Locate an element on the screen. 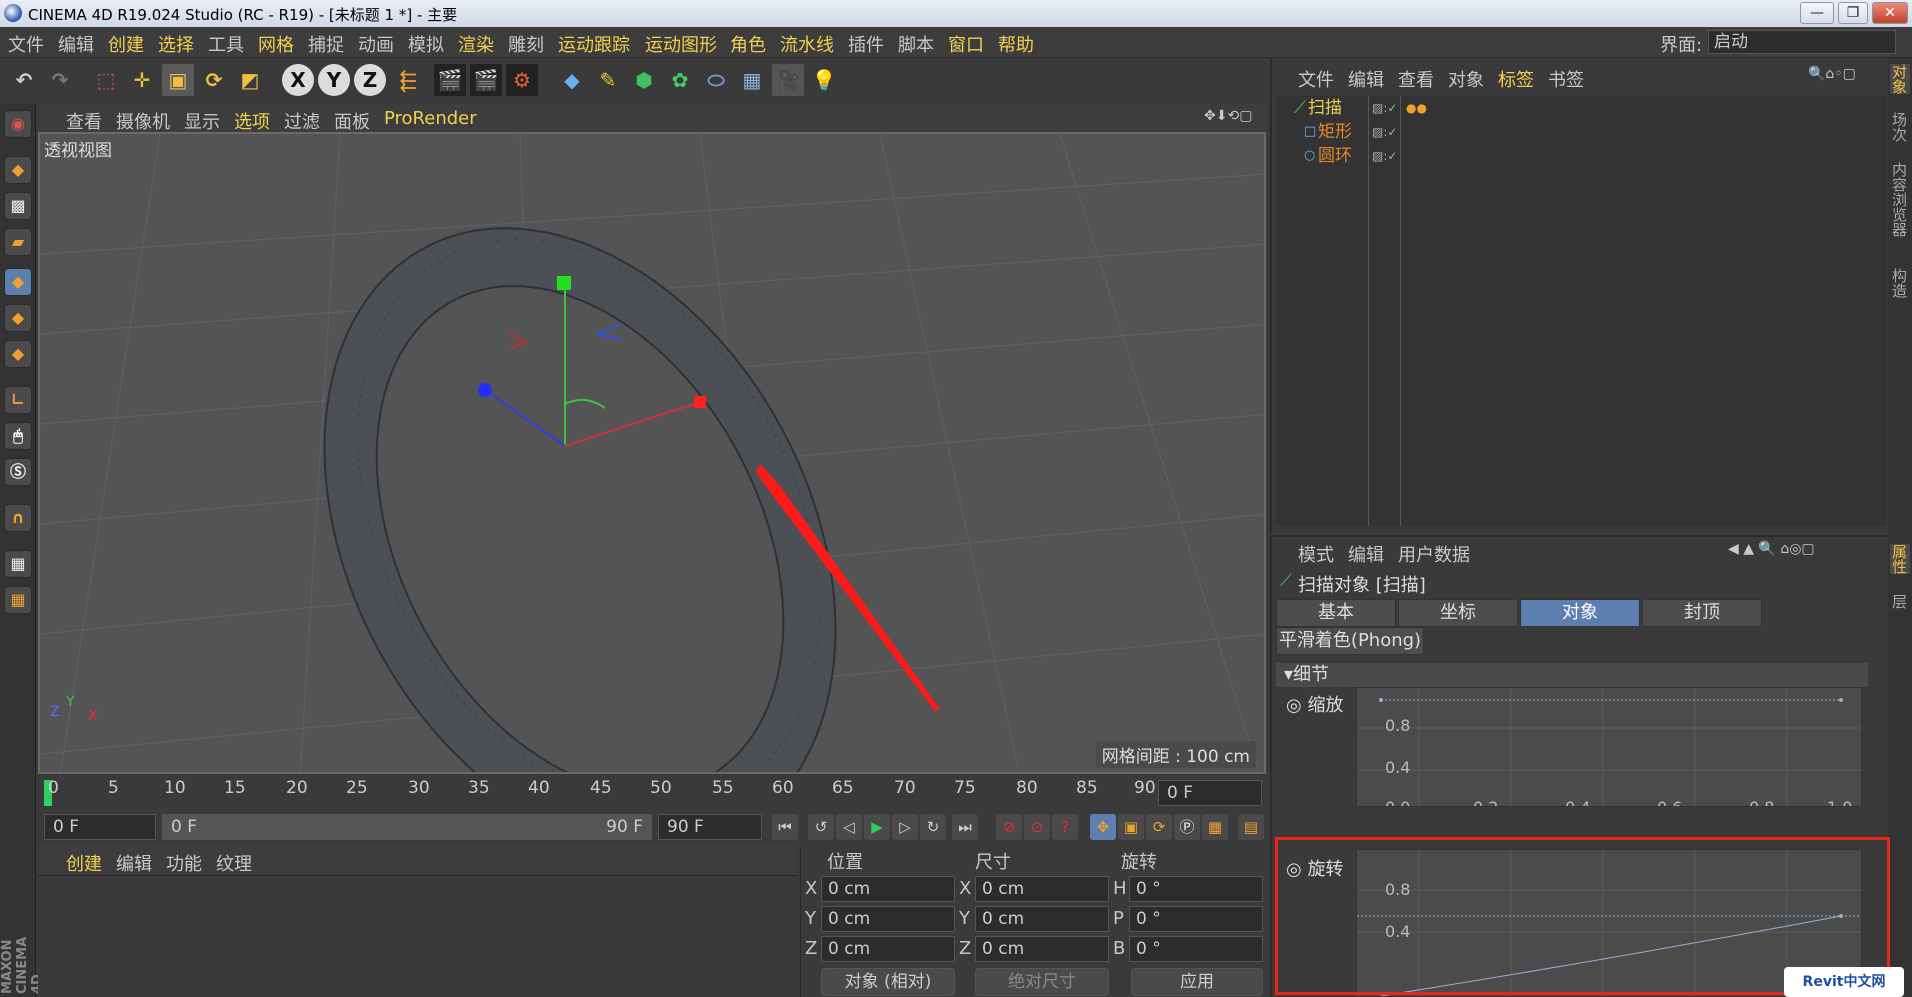 This screenshot has height=997, width=1912. phong-tag-icon: ●● is located at coordinates (1416, 108).